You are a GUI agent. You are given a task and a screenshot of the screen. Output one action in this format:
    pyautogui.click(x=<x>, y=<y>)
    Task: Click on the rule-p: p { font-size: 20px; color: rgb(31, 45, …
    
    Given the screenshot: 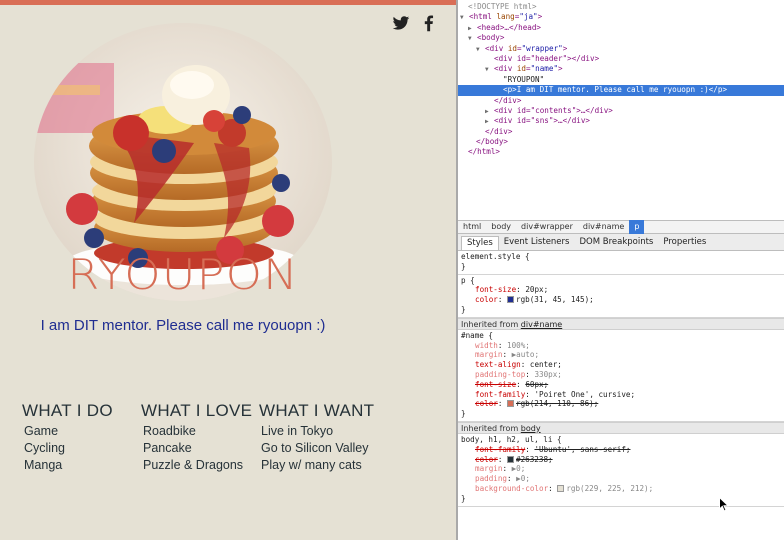 What is the action you would take?
    pyautogui.click(x=621, y=296)
    